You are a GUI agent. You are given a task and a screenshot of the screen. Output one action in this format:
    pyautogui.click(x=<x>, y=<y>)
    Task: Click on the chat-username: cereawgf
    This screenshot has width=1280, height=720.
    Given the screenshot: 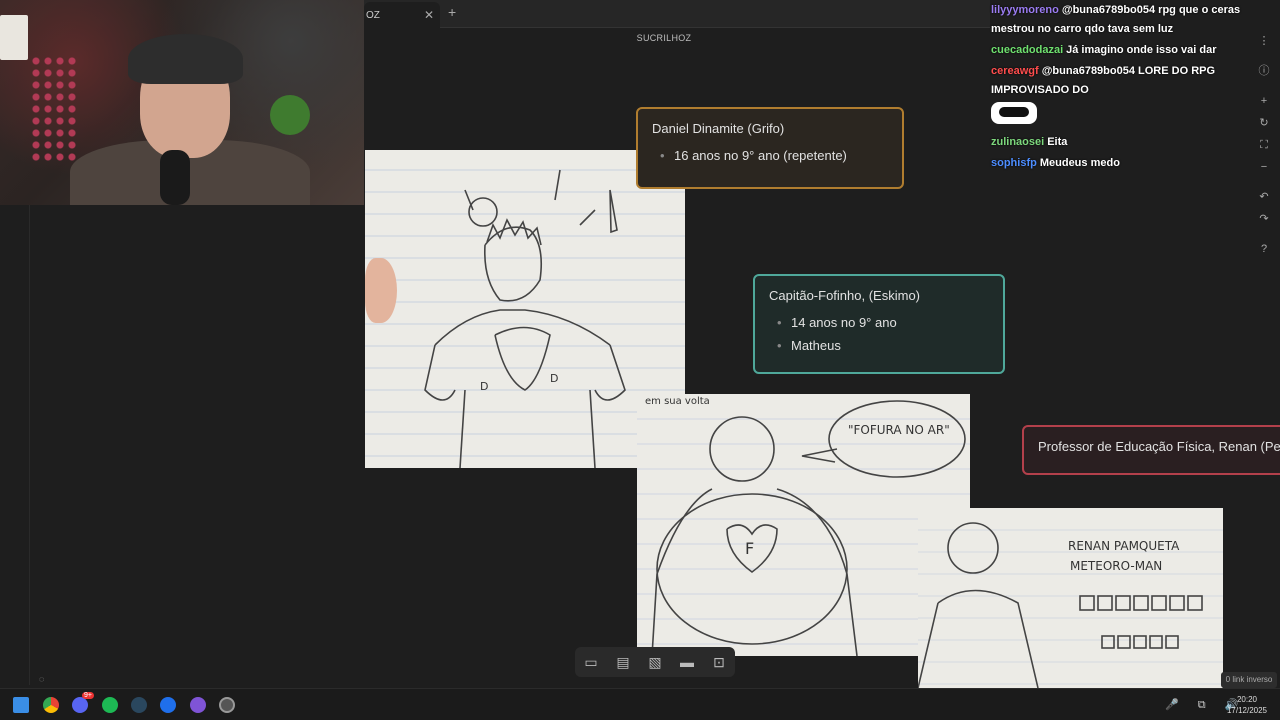 What is the action you would take?
    pyautogui.click(x=1015, y=71)
    